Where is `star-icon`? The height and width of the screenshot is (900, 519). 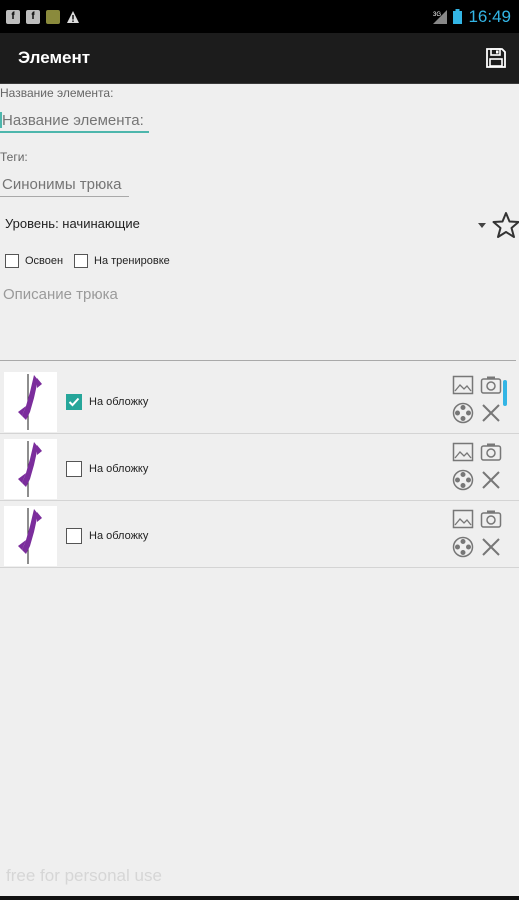 star-icon is located at coordinates (505, 225).